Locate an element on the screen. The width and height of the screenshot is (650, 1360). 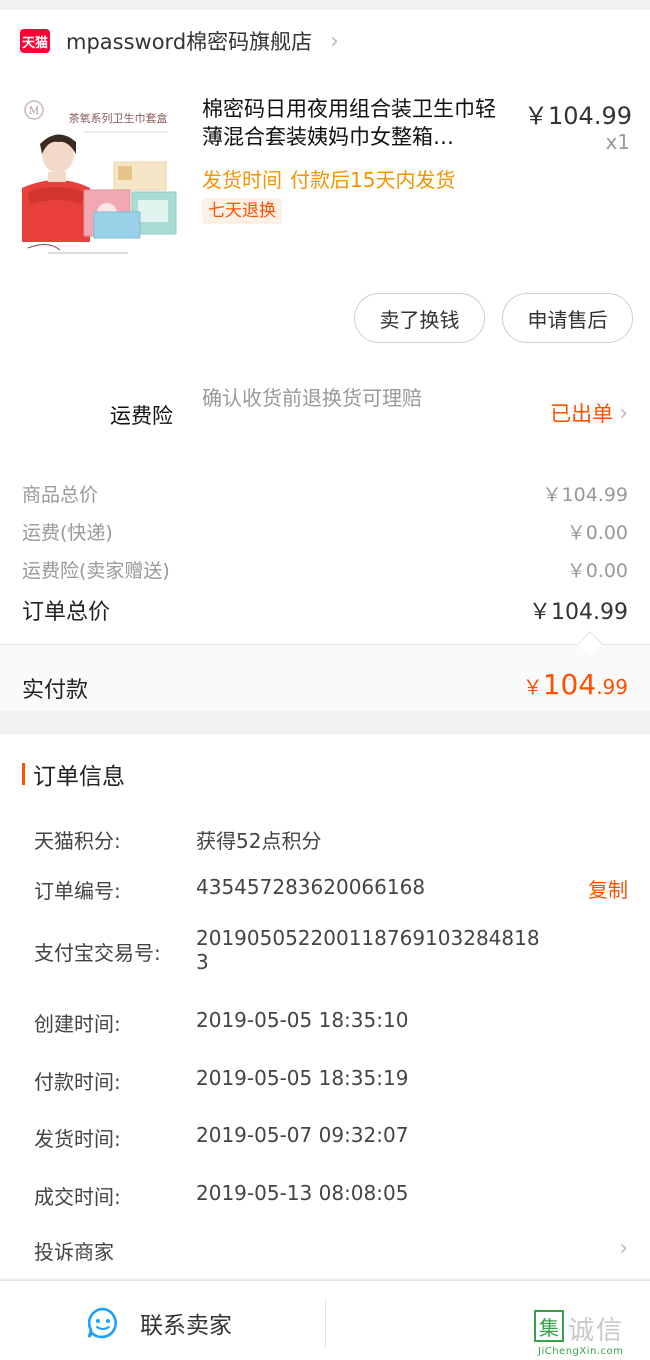
order-number-label: 订单编号: is located at coordinates (77, 891).